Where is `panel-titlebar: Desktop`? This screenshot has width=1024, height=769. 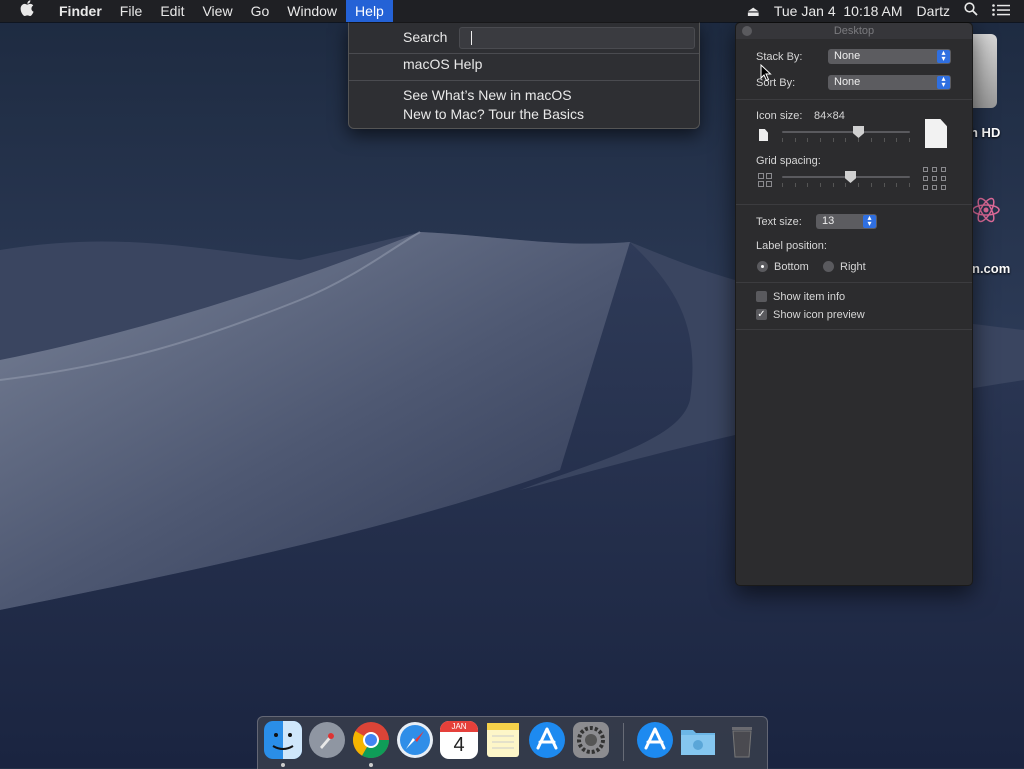 panel-titlebar: Desktop is located at coordinates (854, 31).